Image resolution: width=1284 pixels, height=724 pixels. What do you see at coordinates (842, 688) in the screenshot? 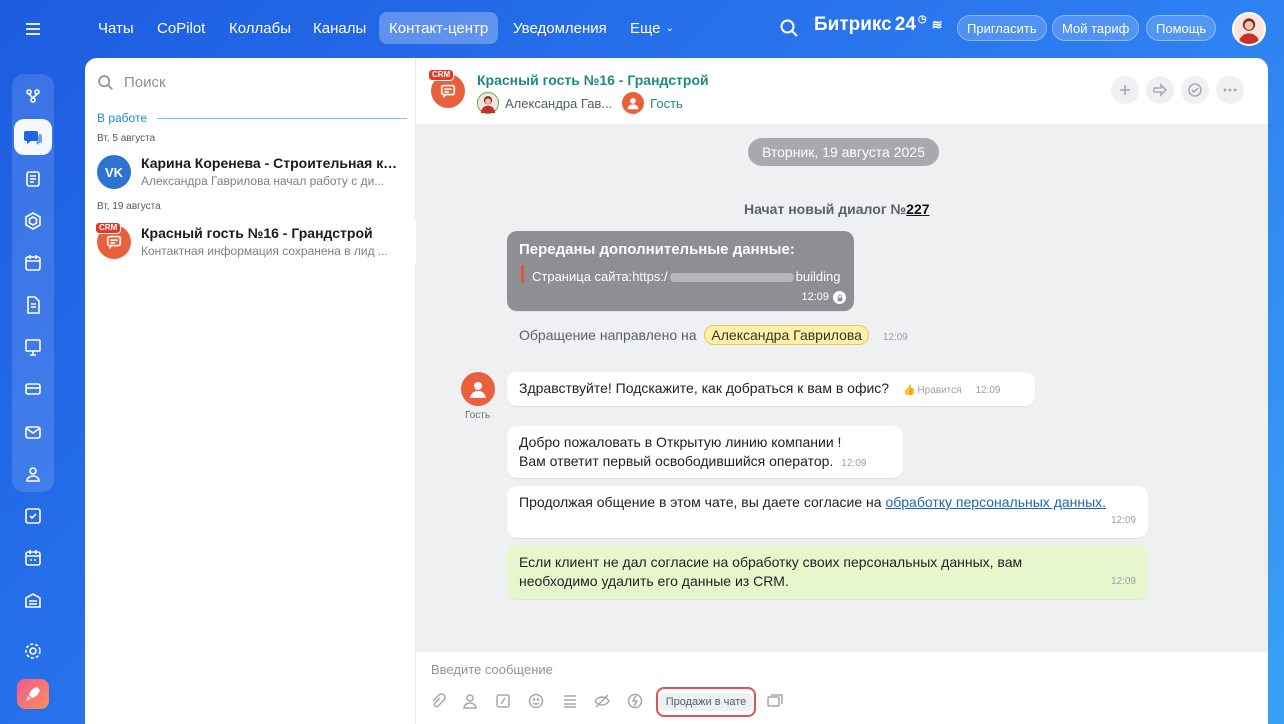
I see `composer: Введите сообщение Продажи в чате` at bounding box center [842, 688].